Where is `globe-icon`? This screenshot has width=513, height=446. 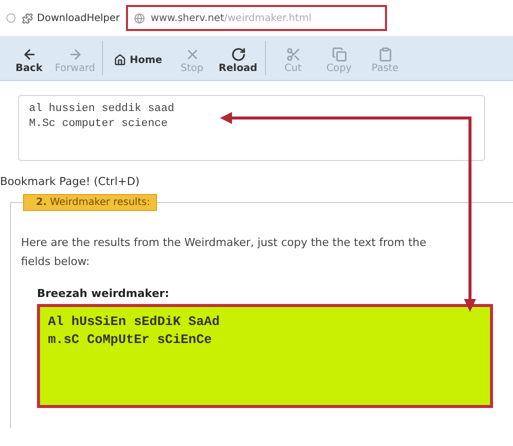 globe-icon is located at coordinates (139, 18).